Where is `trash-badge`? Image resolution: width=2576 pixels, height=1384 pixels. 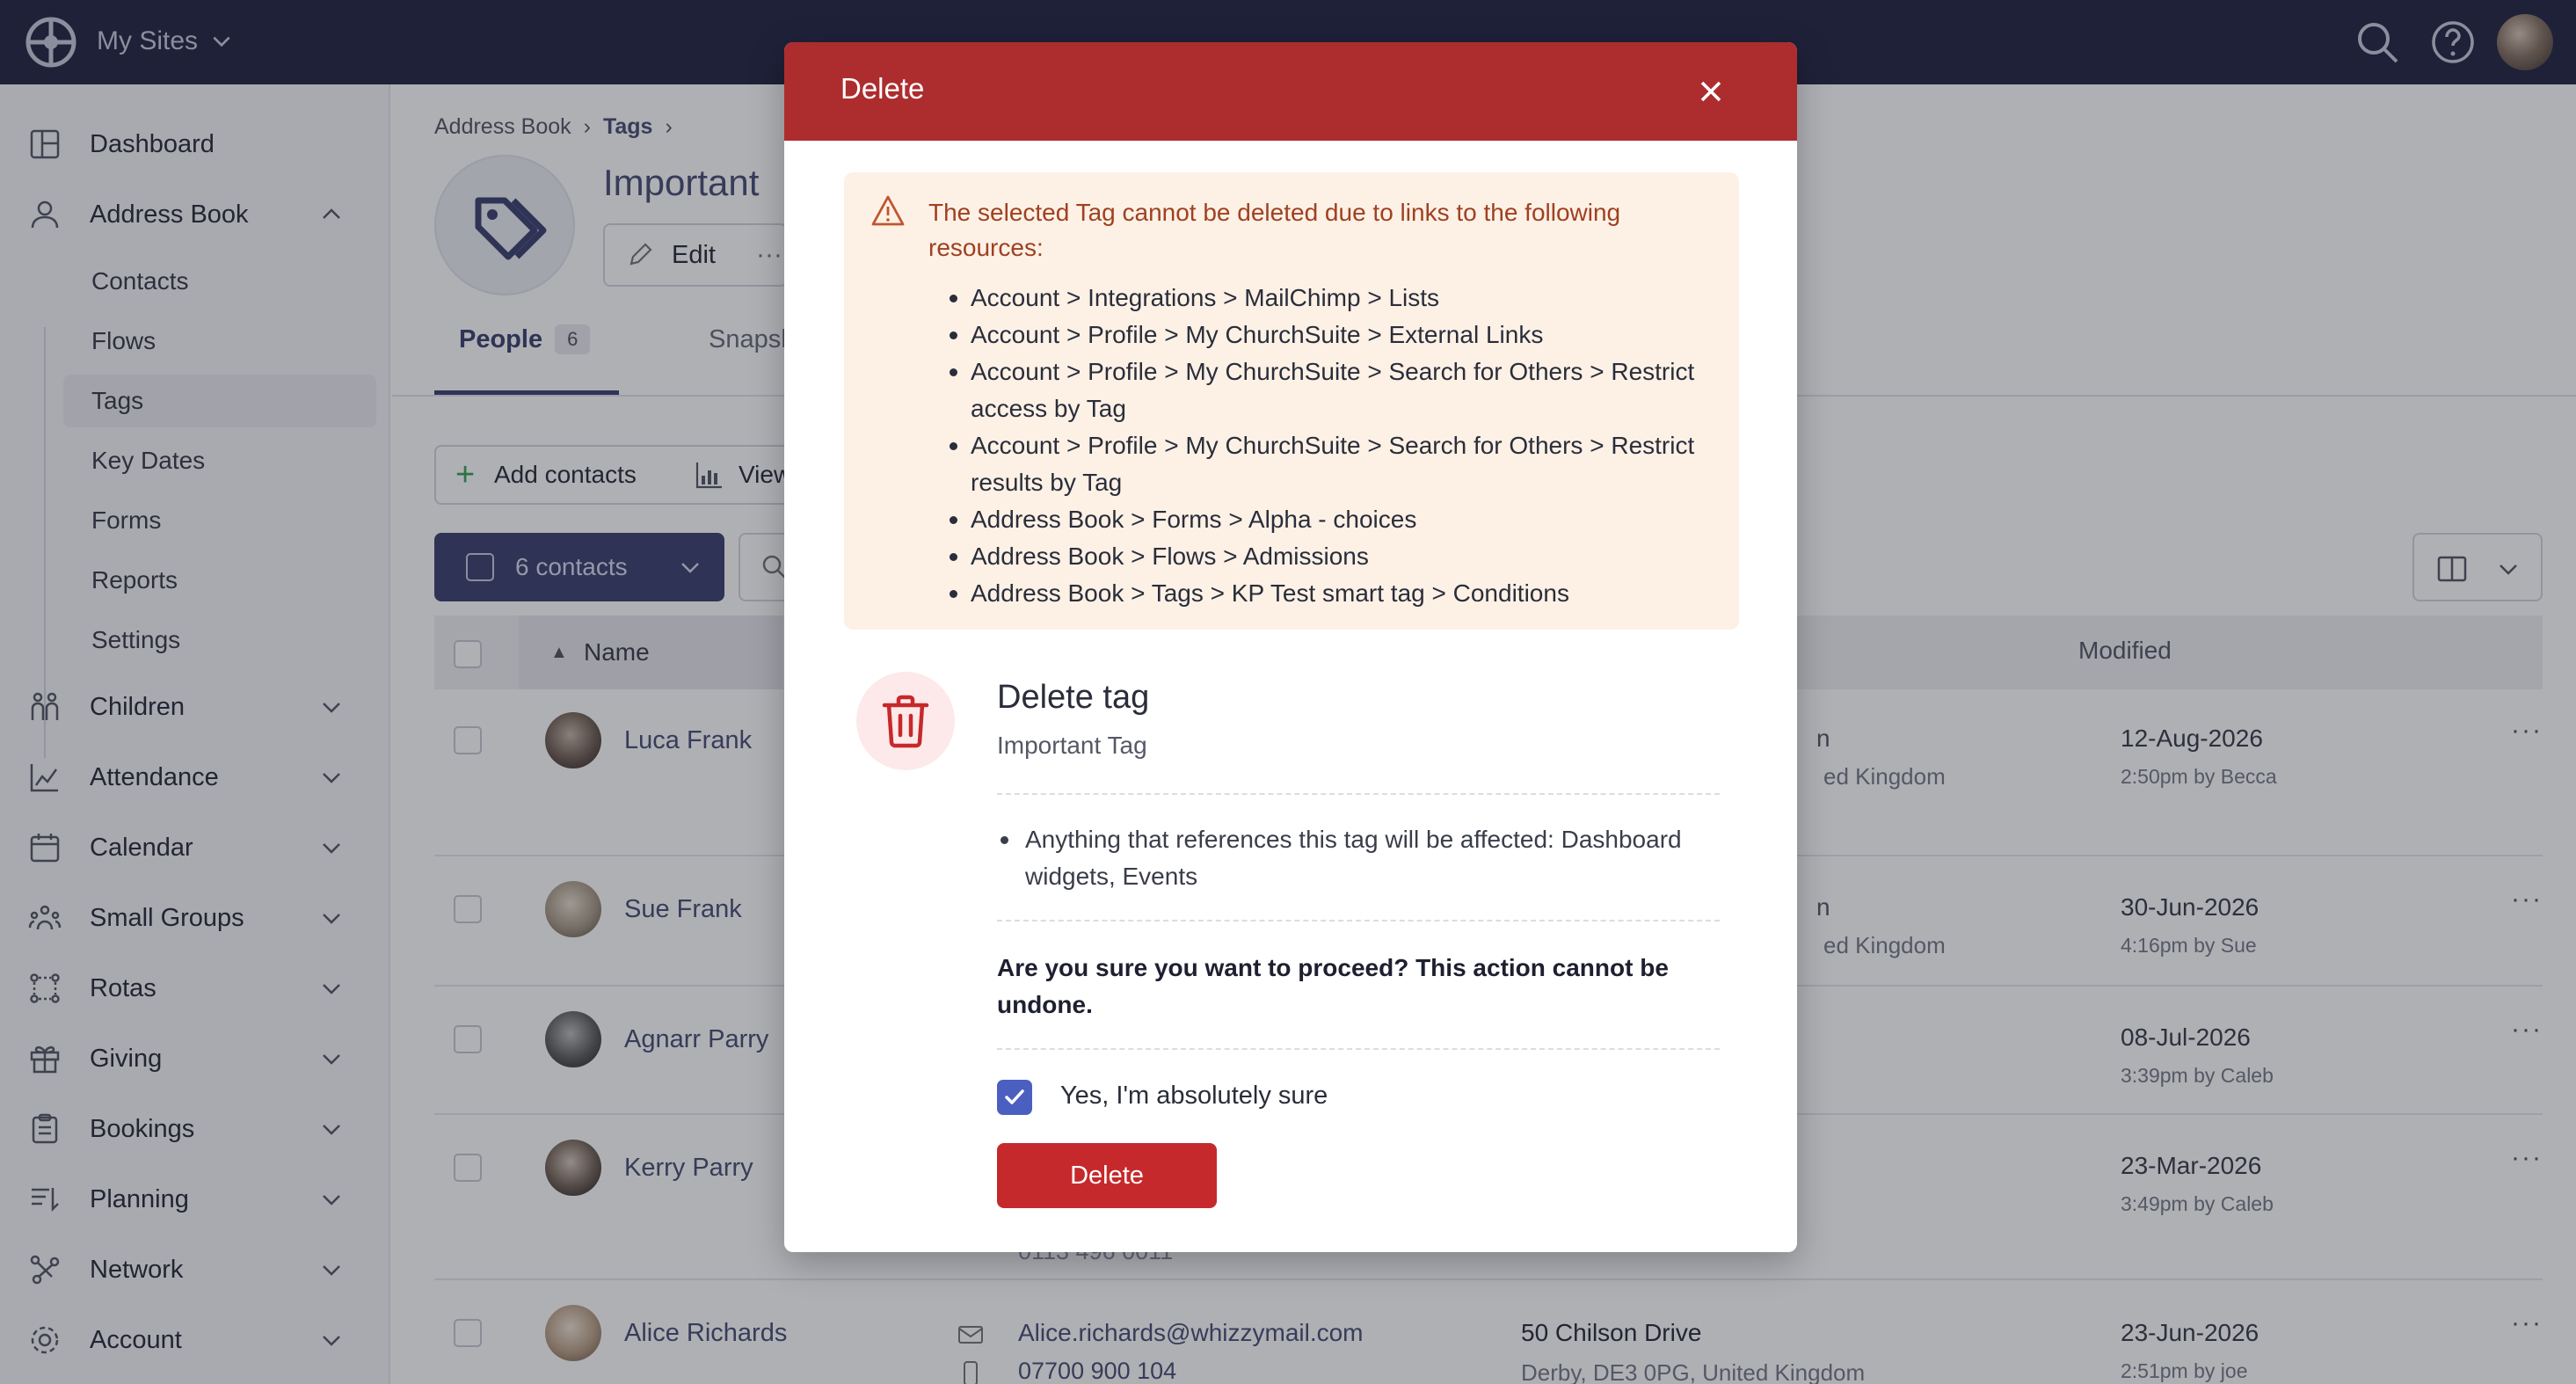
trash-badge is located at coordinates (905, 721).